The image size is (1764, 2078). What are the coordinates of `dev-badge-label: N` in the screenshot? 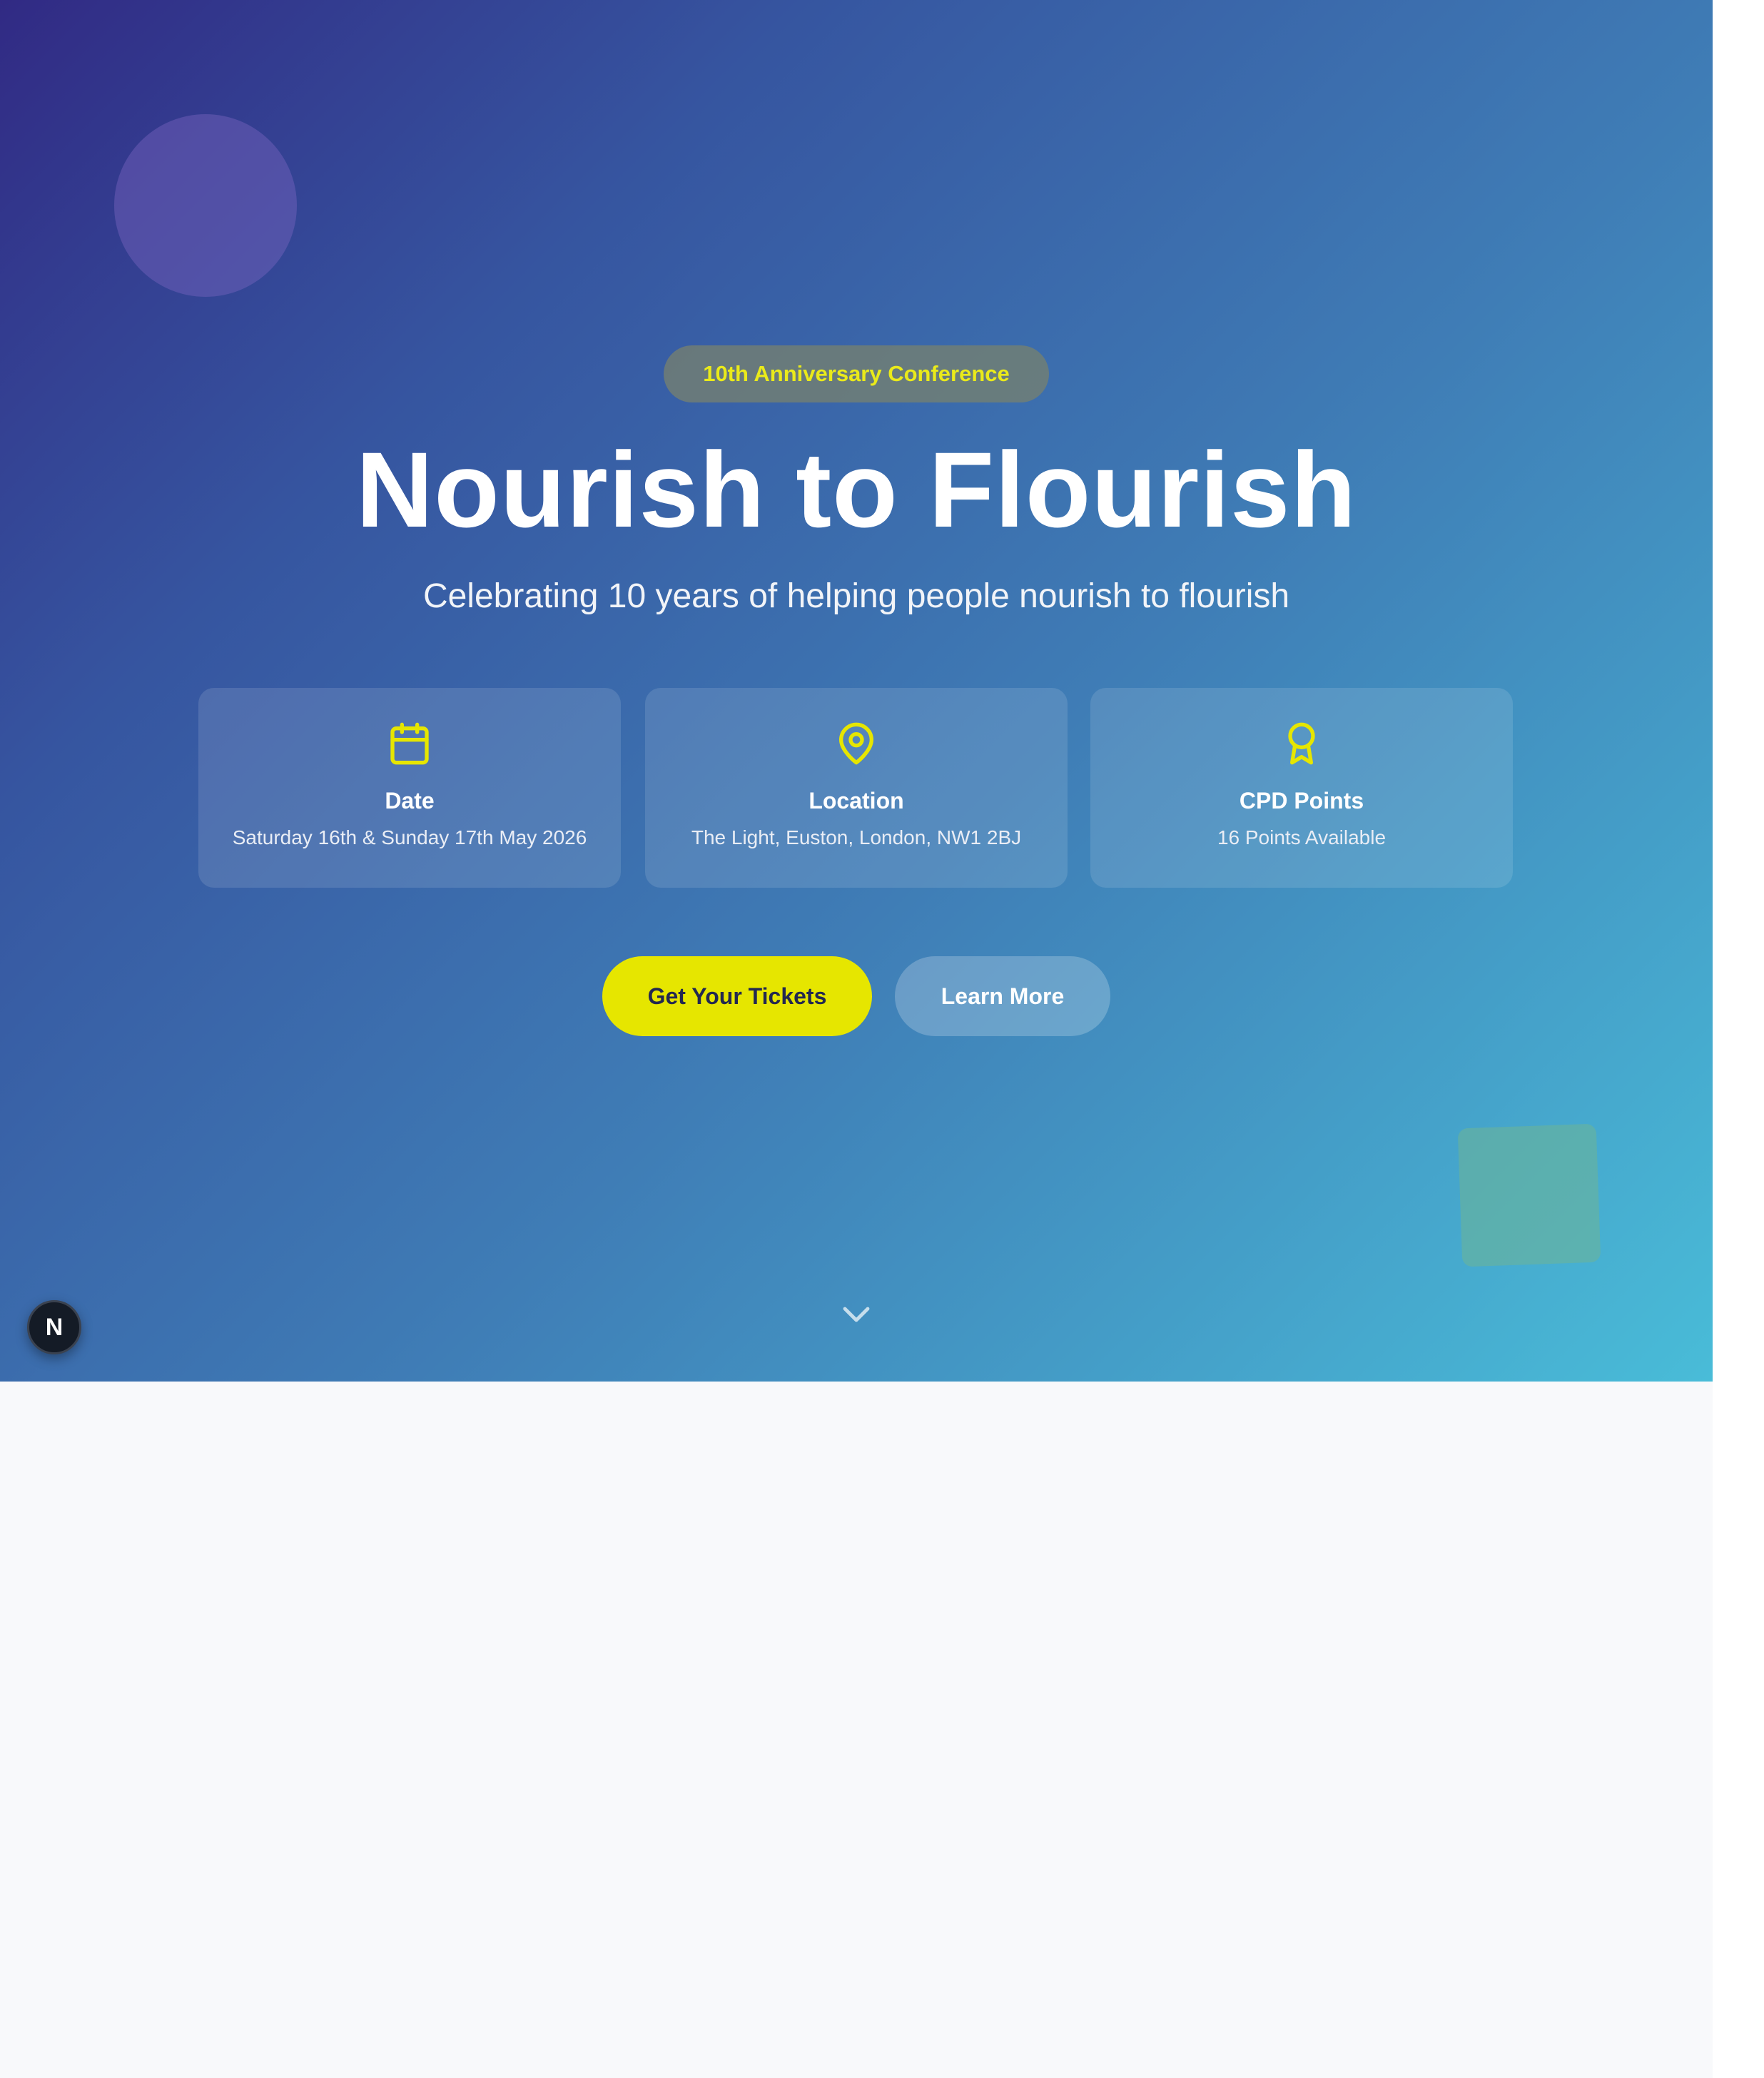 It's located at (54, 1327).